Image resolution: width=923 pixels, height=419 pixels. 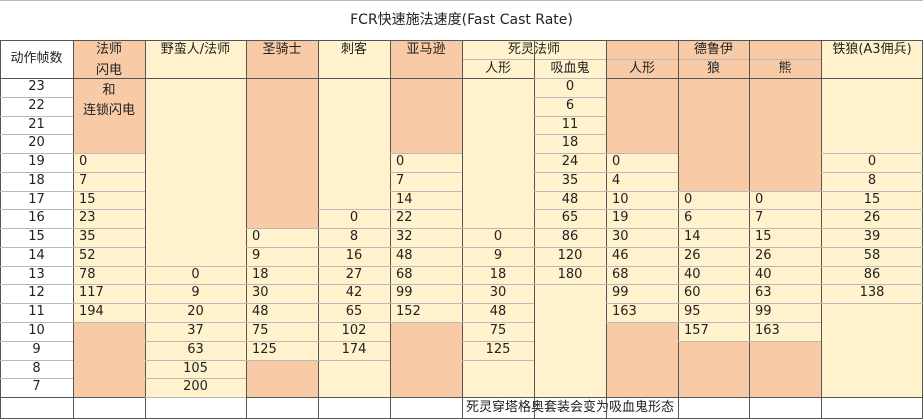 What do you see at coordinates (264, 349) in the screenshot?
I see `fcr-value: 125` at bounding box center [264, 349].